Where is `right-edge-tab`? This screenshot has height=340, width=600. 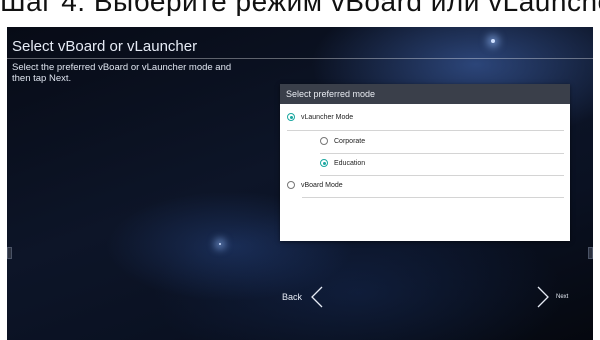
right-edge-tab is located at coordinates (590, 253).